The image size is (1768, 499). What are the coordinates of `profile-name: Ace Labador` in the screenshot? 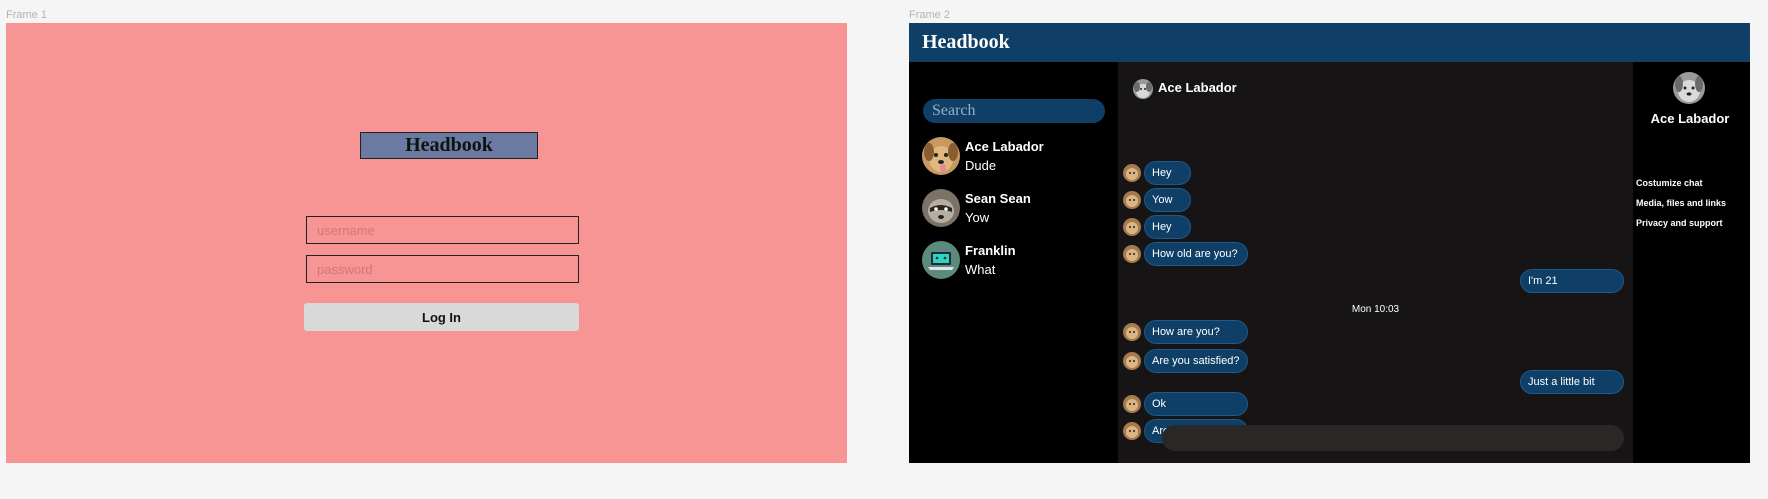 It's located at (1690, 118).